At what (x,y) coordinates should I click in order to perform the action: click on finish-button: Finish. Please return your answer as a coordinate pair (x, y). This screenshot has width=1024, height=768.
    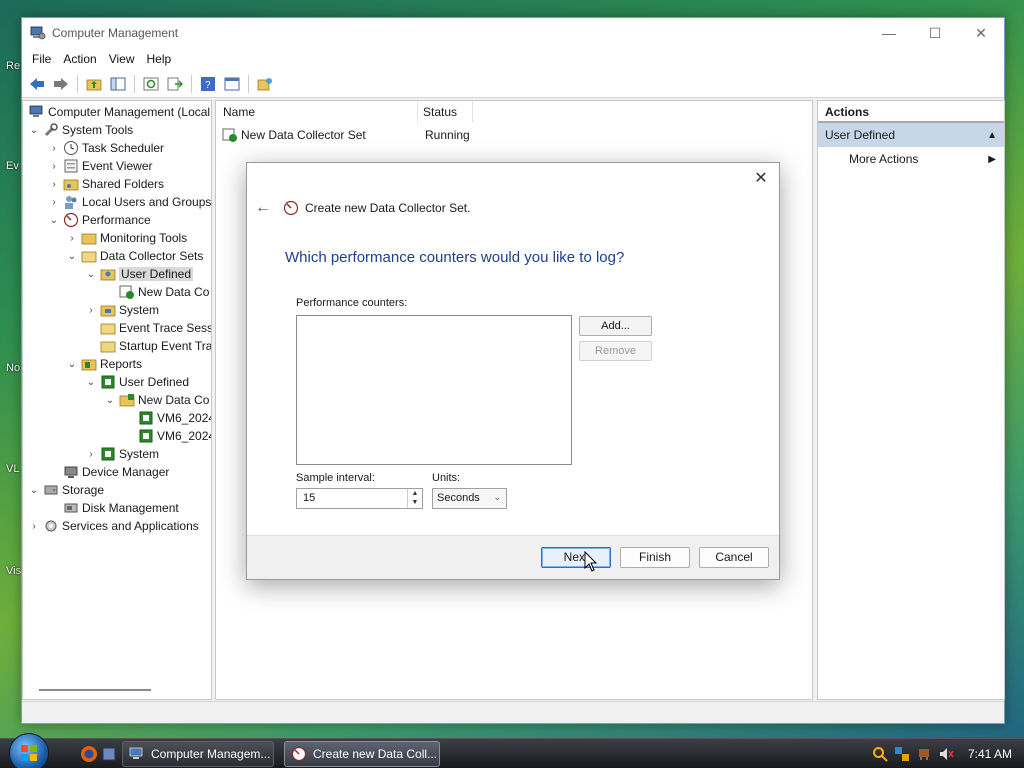
    Looking at the image, I should click on (655, 557).